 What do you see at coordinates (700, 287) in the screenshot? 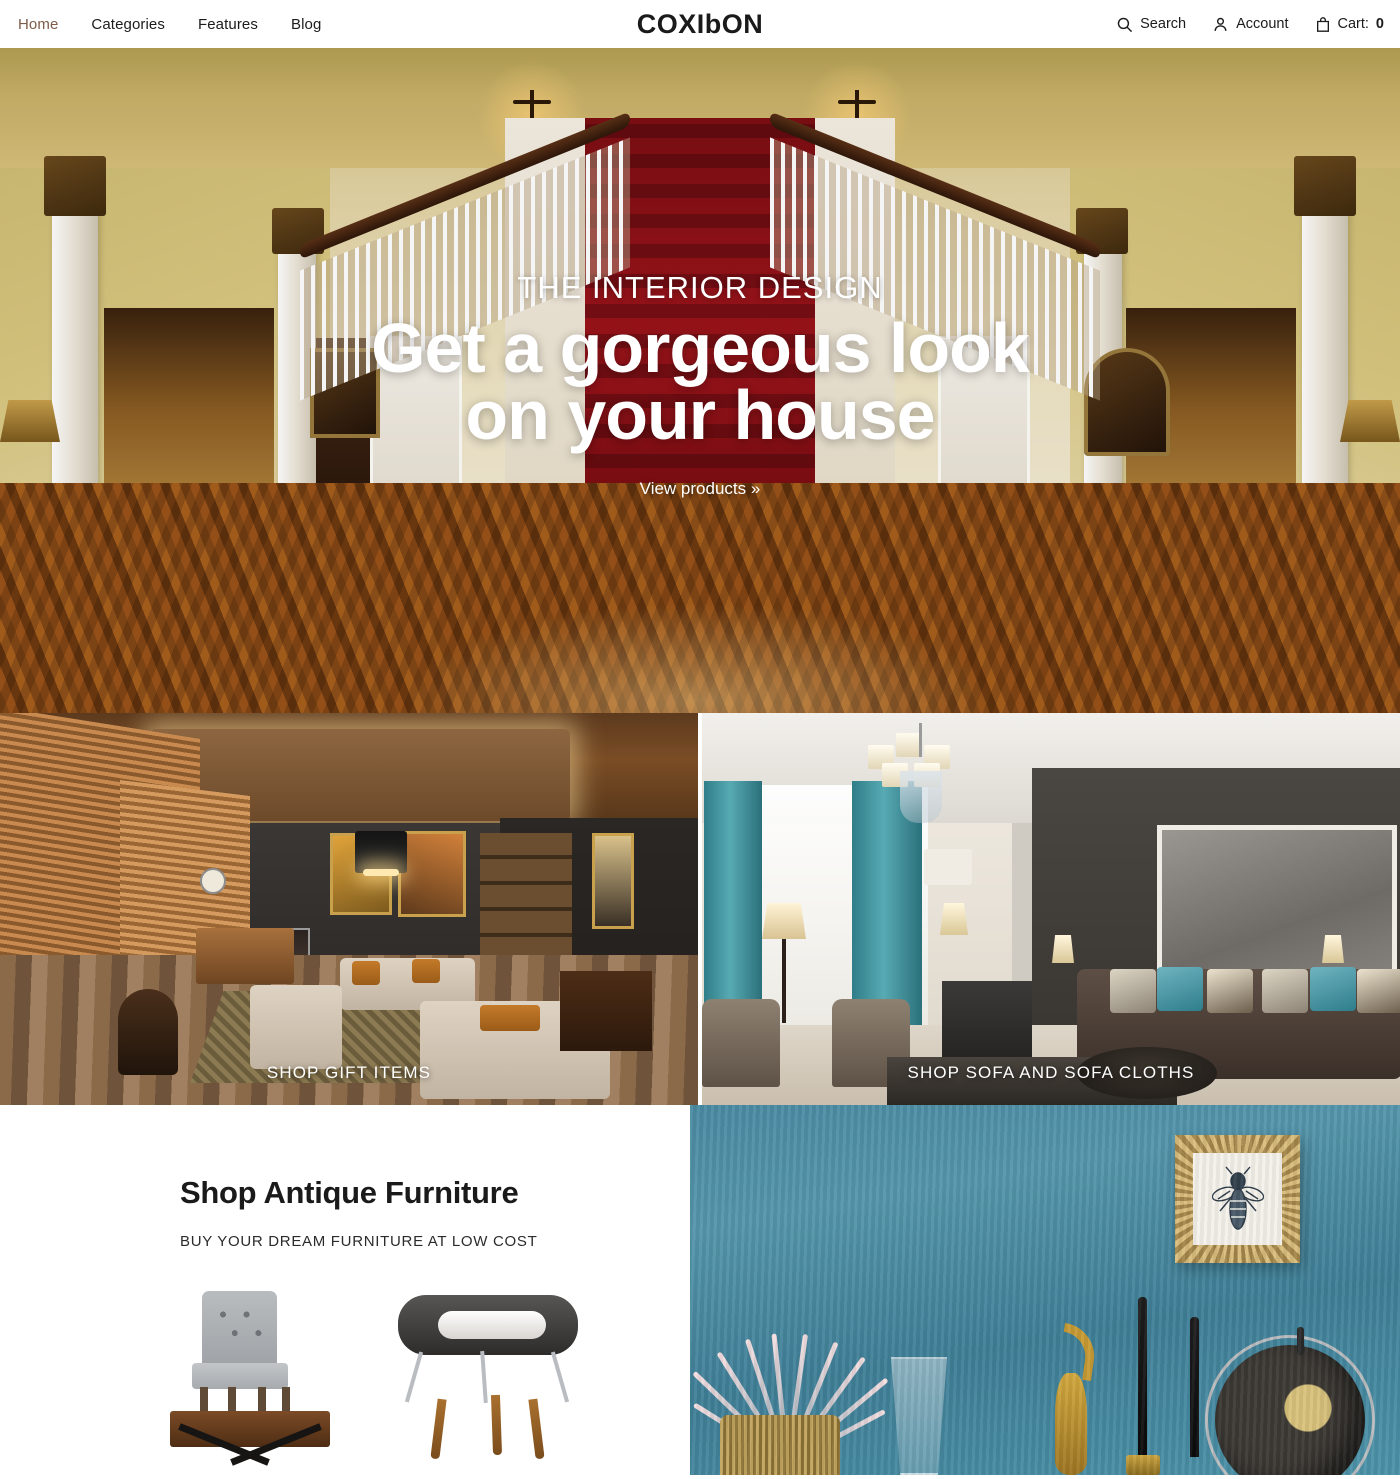
I see `hero-kicker: THE INTERIOR DESIGN` at bounding box center [700, 287].